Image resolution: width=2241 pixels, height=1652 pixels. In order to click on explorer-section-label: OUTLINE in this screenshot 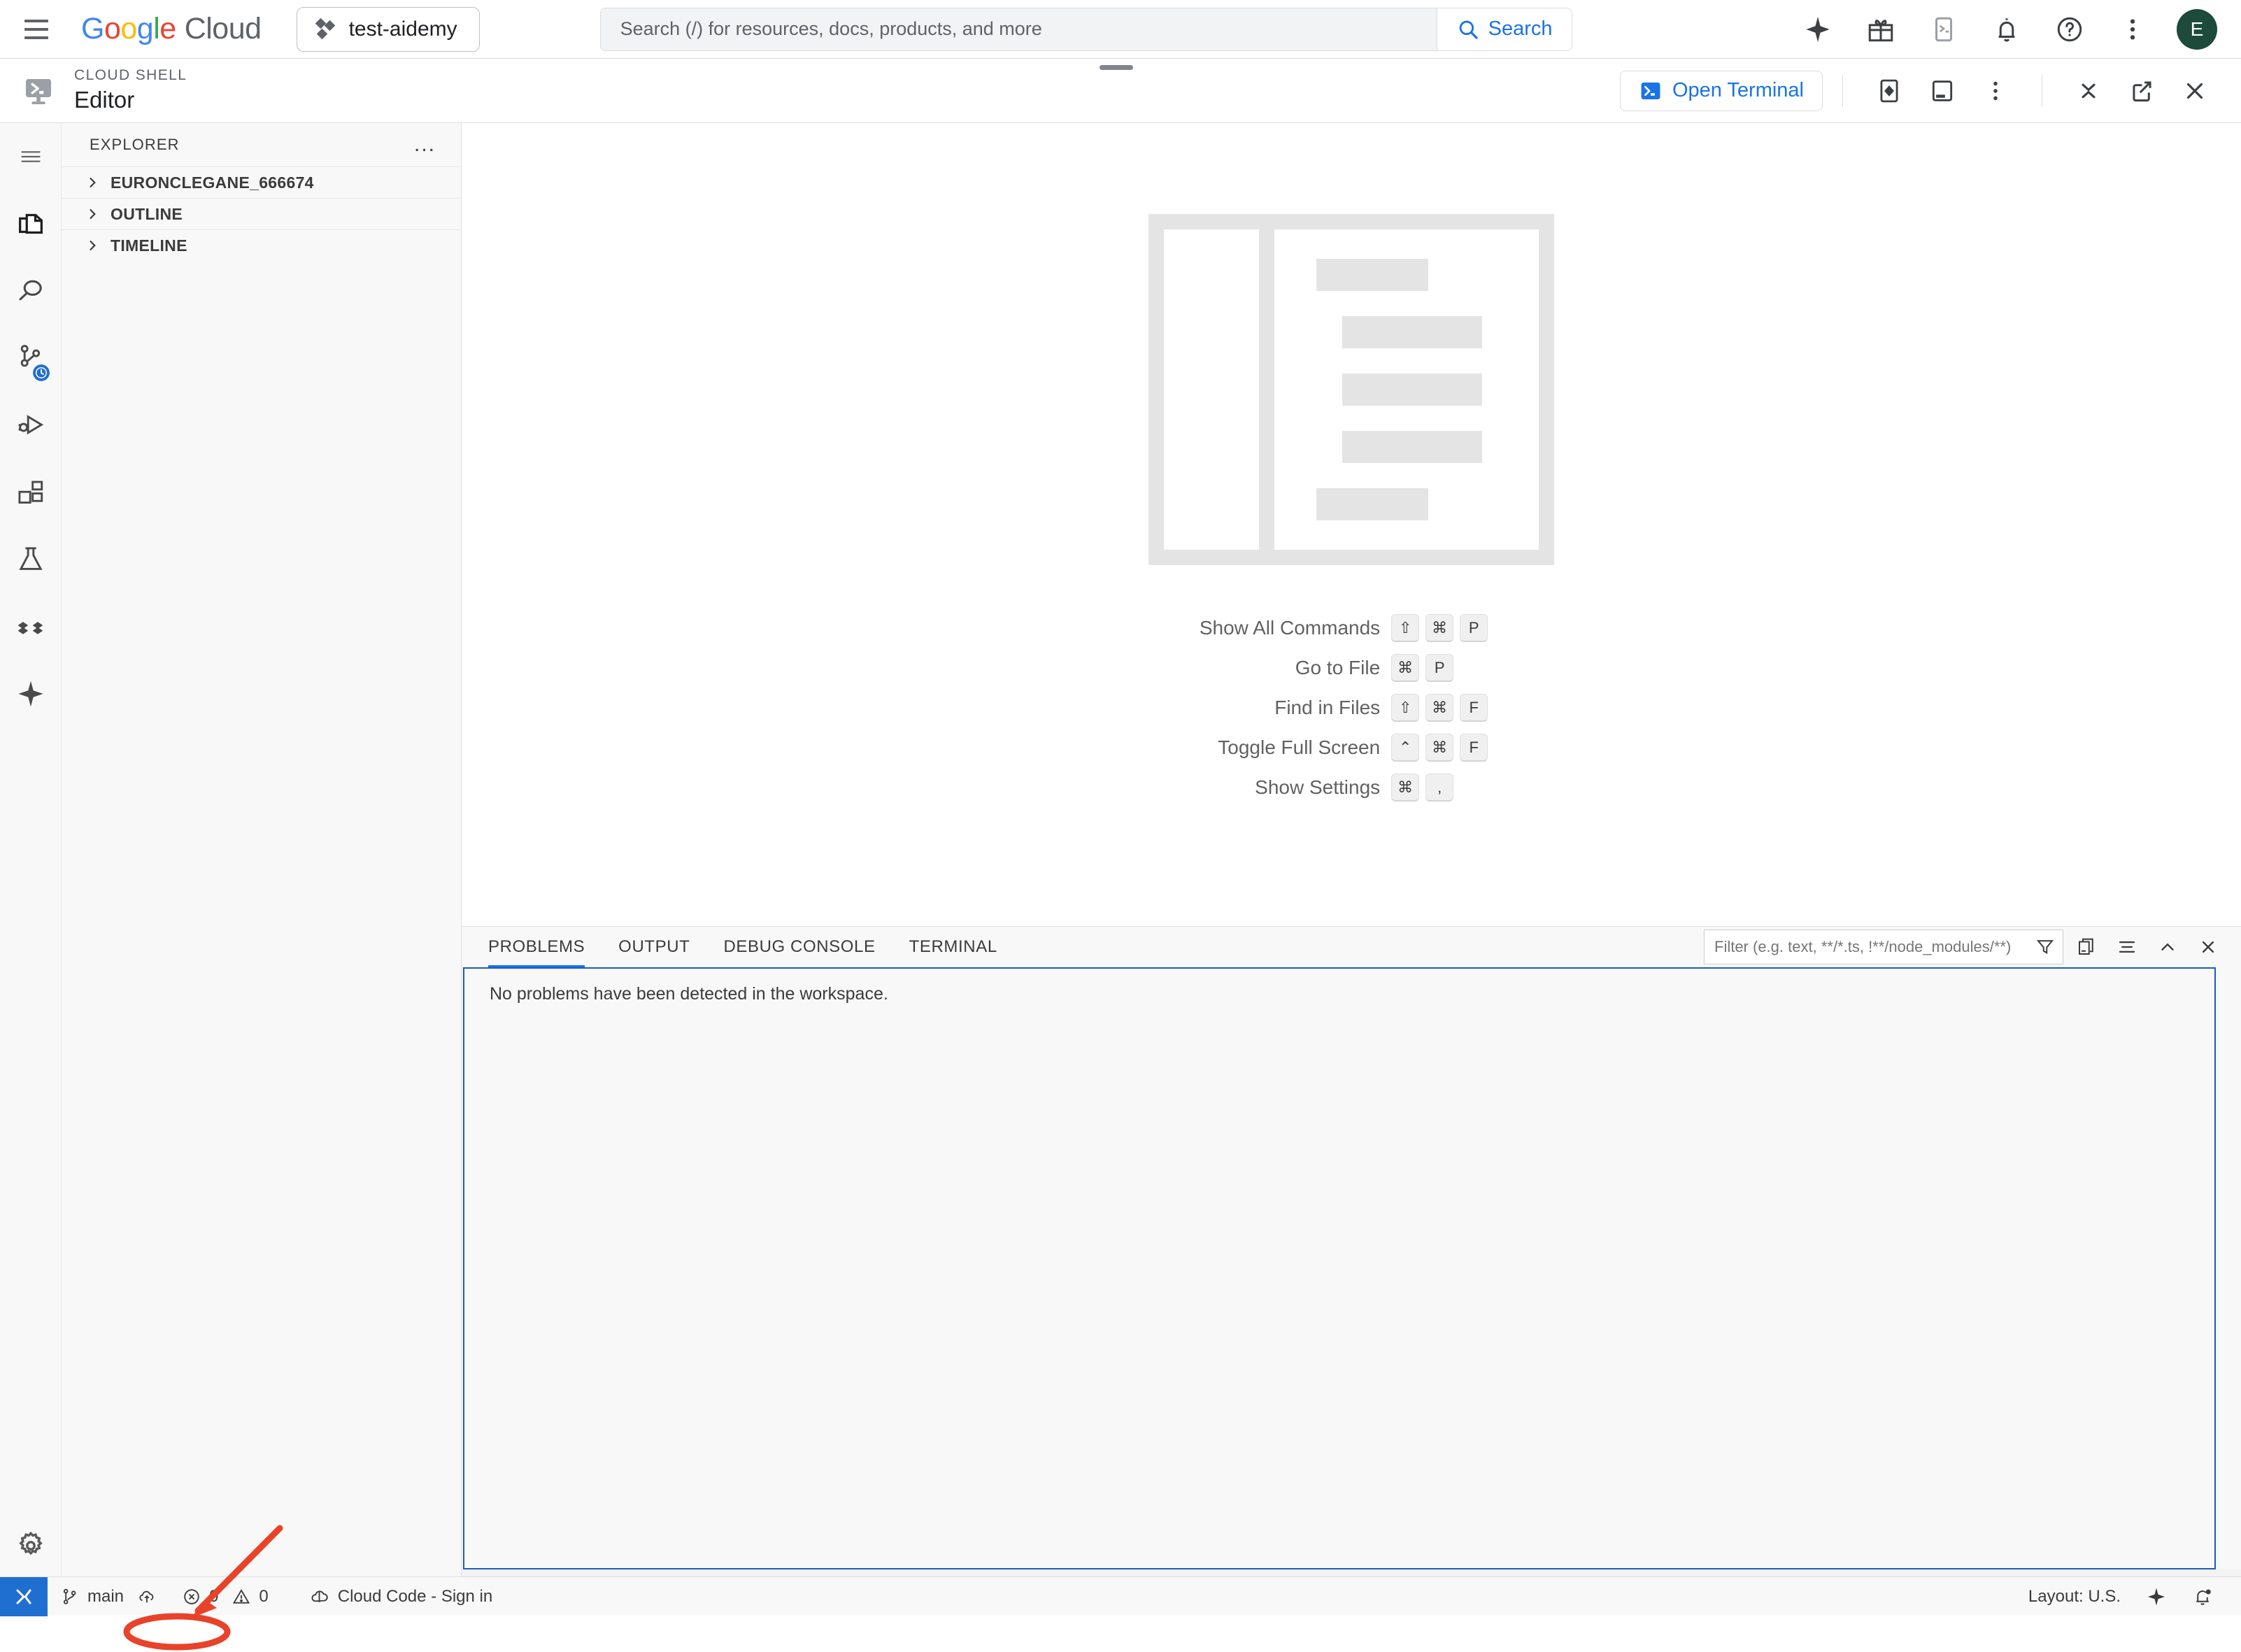, I will do `click(147, 213)`.